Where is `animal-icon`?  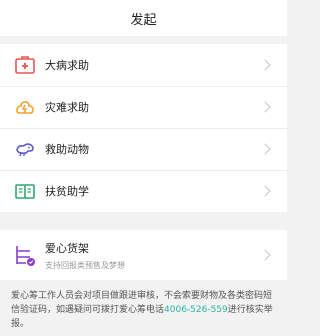 animal-icon is located at coordinates (25, 149).